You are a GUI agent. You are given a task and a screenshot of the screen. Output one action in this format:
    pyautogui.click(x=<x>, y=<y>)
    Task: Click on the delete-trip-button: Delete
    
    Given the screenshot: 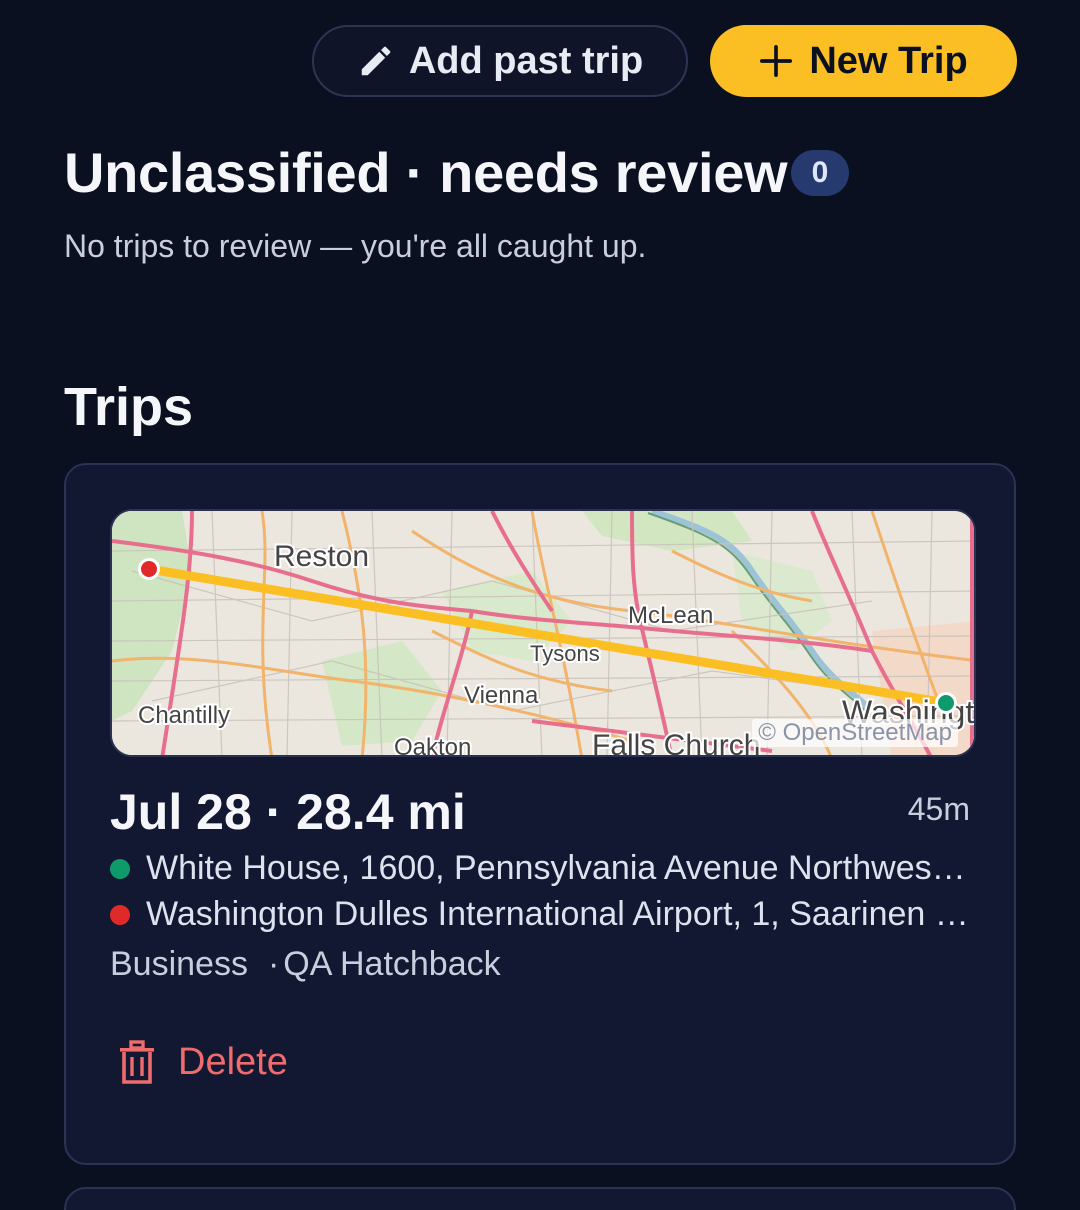 What is the action you would take?
    pyautogui.click(x=202, y=1062)
    